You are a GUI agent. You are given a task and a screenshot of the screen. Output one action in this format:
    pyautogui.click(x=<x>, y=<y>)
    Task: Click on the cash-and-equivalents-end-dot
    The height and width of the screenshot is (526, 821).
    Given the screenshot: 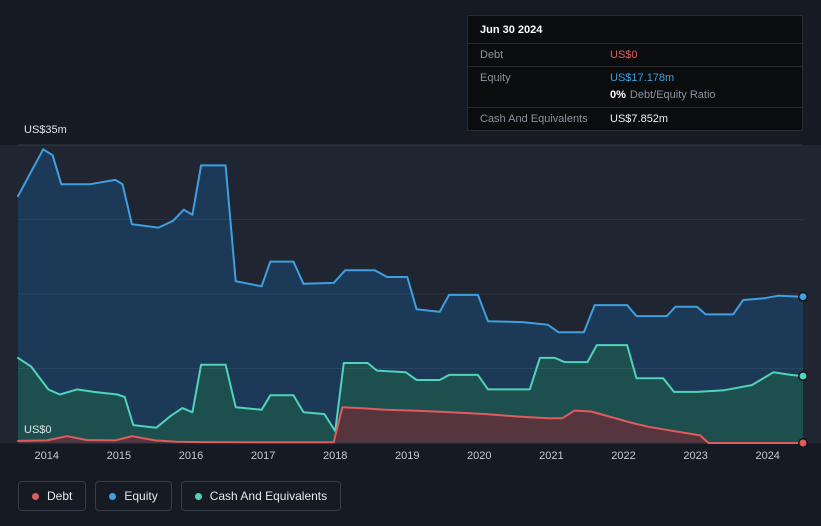 What is the action you would take?
    pyautogui.click(x=803, y=376)
    